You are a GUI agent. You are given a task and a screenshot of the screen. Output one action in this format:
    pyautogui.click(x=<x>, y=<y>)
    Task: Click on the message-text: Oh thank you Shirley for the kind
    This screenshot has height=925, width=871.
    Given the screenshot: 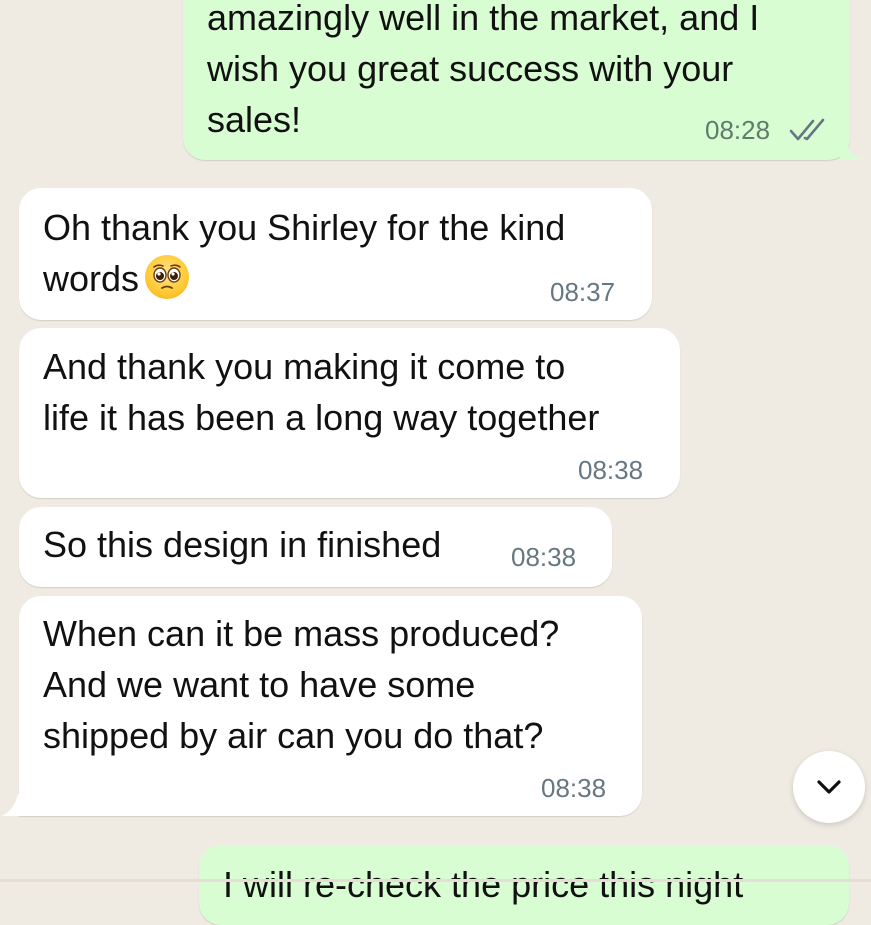 What is the action you would take?
    pyautogui.click(x=304, y=227)
    